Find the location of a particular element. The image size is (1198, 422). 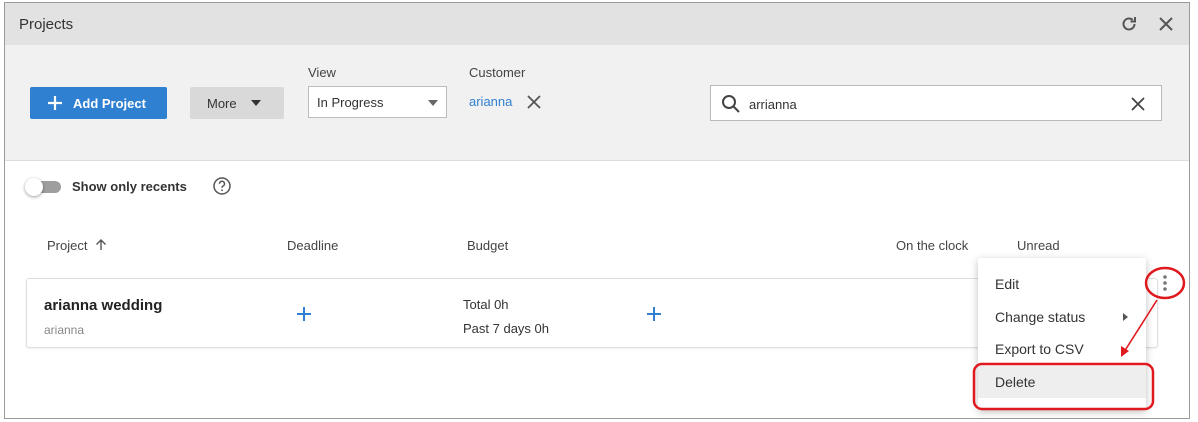

menu-item-export-csv: Export to CSV is located at coordinates (1062, 349).